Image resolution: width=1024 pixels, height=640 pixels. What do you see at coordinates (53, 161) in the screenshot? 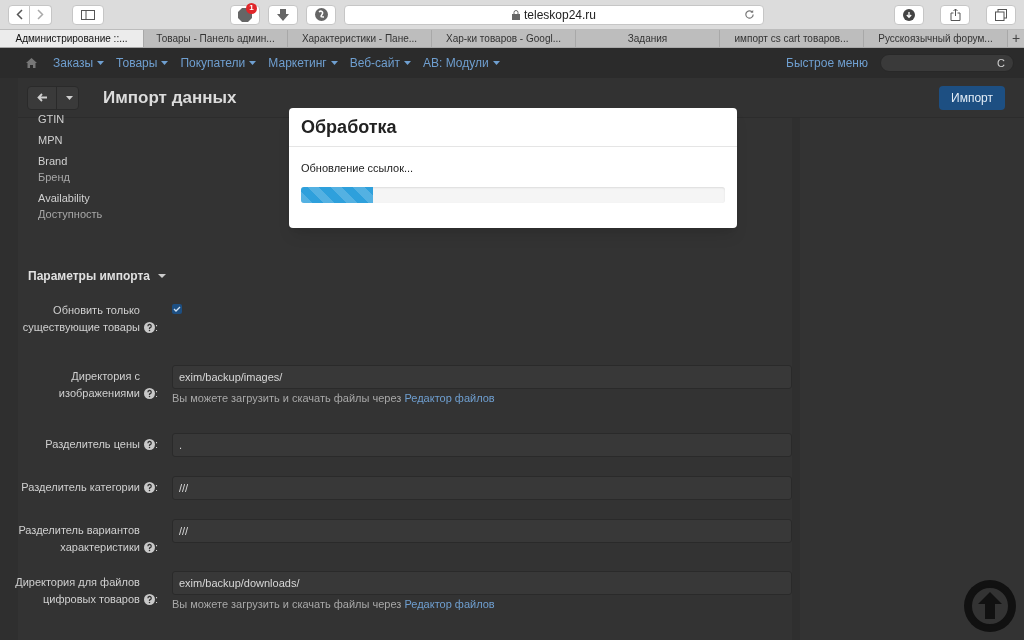
I see `field-name: Brand` at bounding box center [53, 161].